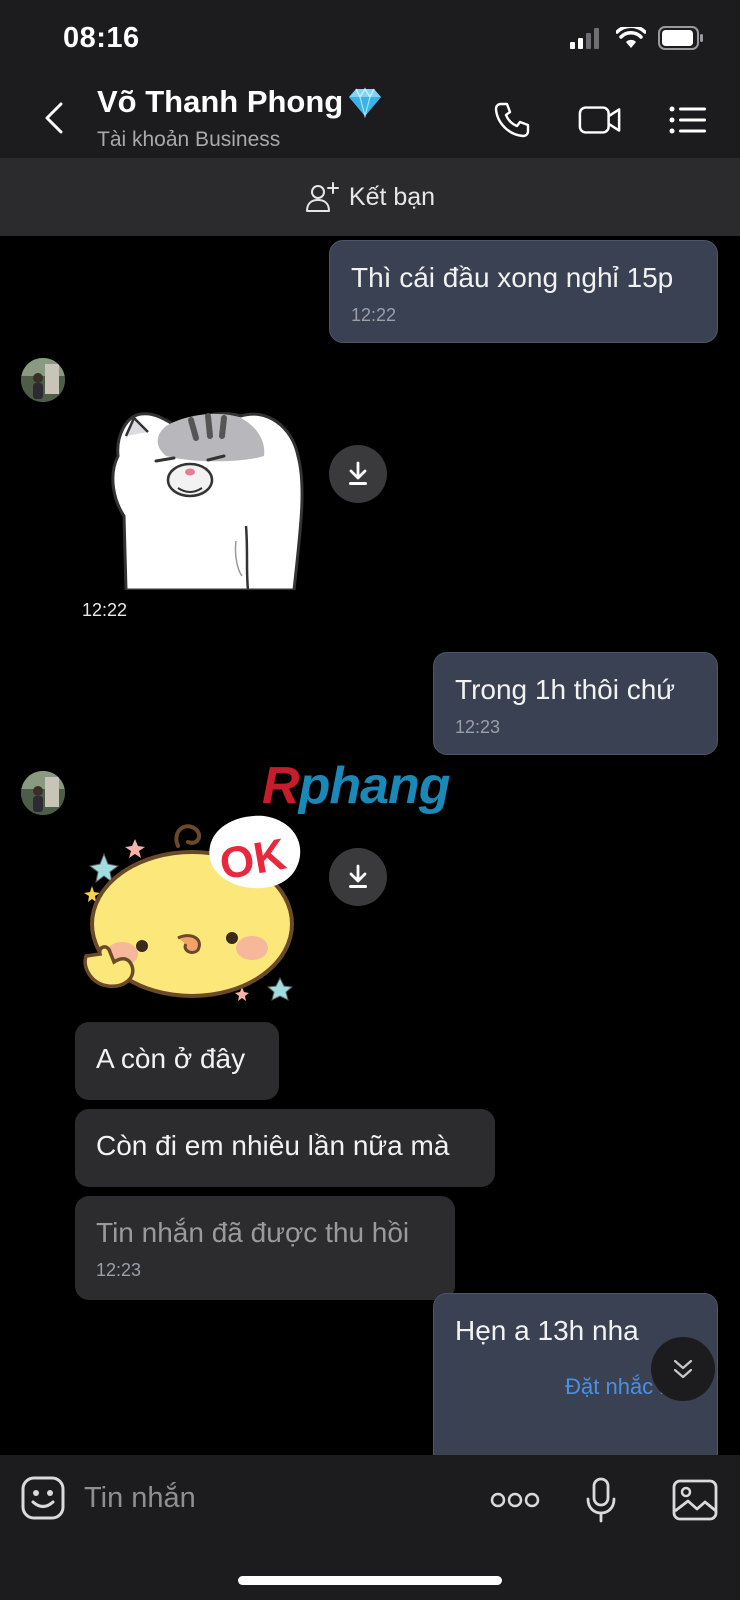  What do you see at coordinates (680, 38) in the screenshot?
I see `battery-icon` at bounding box center [680, 38].